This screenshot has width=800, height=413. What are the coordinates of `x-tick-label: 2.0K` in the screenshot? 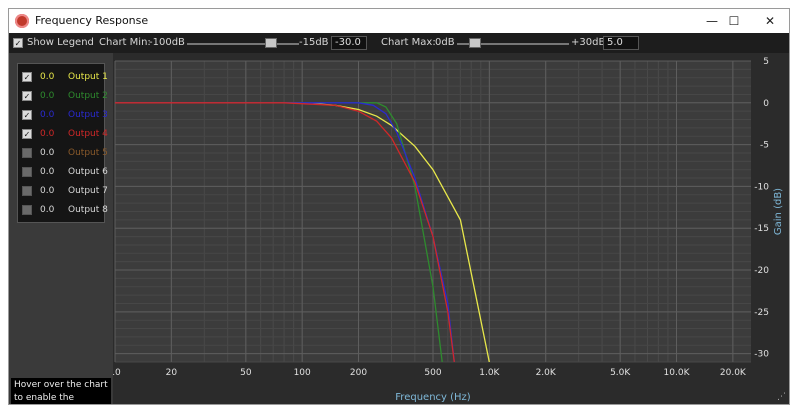 It's located at (546, 373).